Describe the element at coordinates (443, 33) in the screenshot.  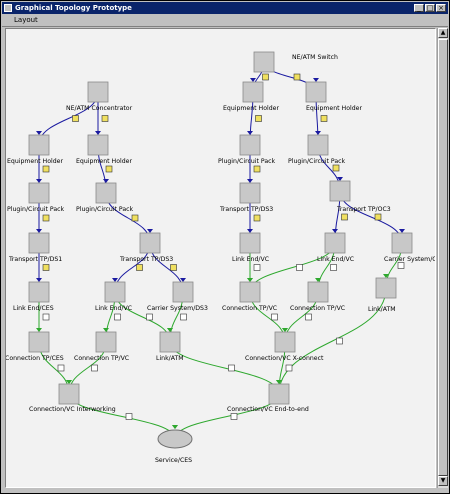
I see `scroll-up-icon: ▲` at that location.